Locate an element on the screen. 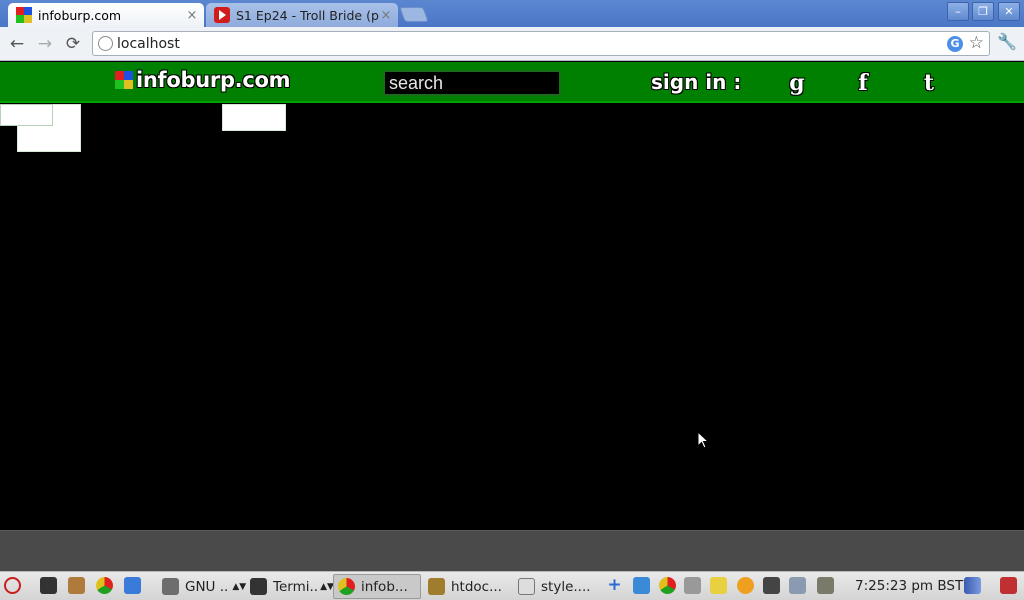  paint-launcher-icon is located at coordinates (76, 585).